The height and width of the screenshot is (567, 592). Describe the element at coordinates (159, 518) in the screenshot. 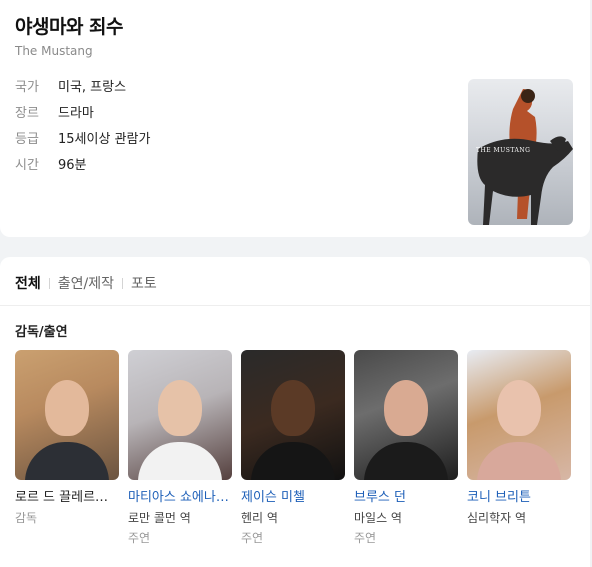

I see `person-role: 로만 콜먼 역` at that location.